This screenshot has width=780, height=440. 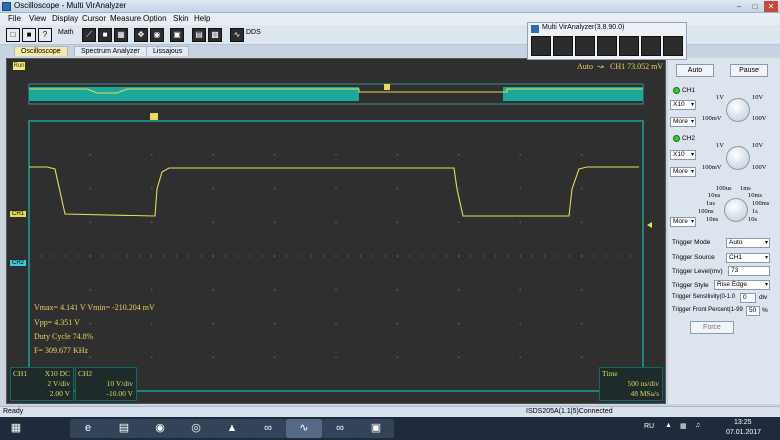 I want to click on chrome-icon: ◎, so click(x=196, y=428).